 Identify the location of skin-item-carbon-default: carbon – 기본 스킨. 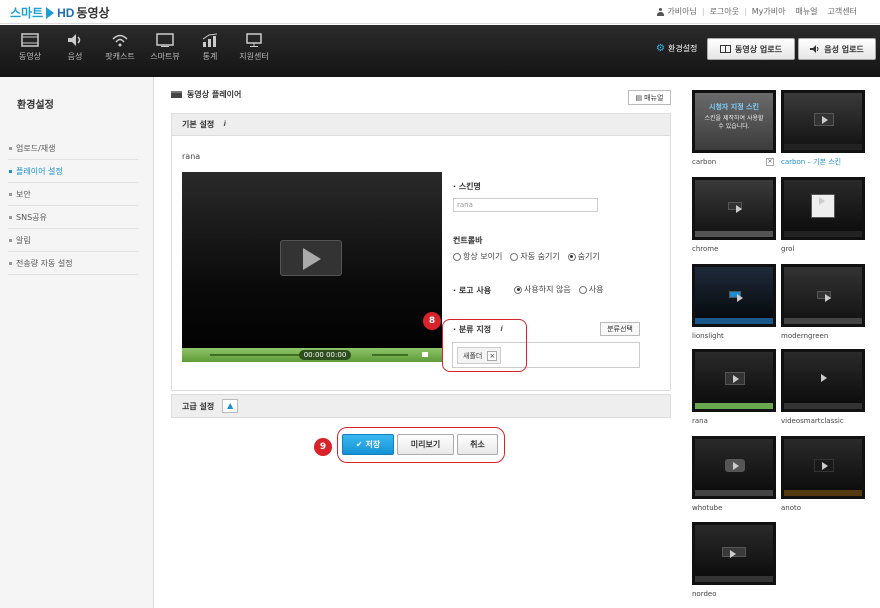
(823, 128).